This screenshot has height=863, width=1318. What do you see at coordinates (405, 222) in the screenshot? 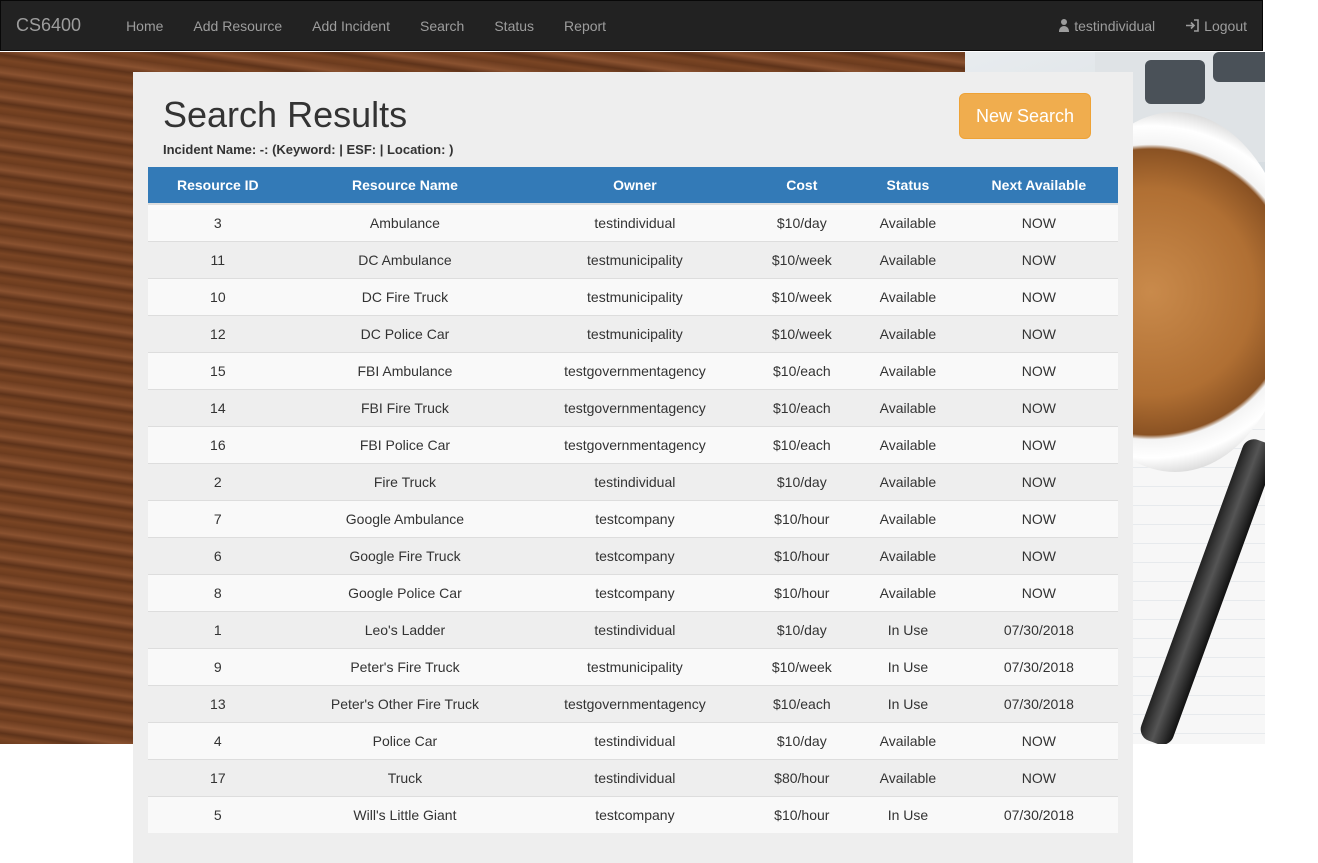
I see `cell-resource-name: Ambulance` at bounding box center [405, 222].